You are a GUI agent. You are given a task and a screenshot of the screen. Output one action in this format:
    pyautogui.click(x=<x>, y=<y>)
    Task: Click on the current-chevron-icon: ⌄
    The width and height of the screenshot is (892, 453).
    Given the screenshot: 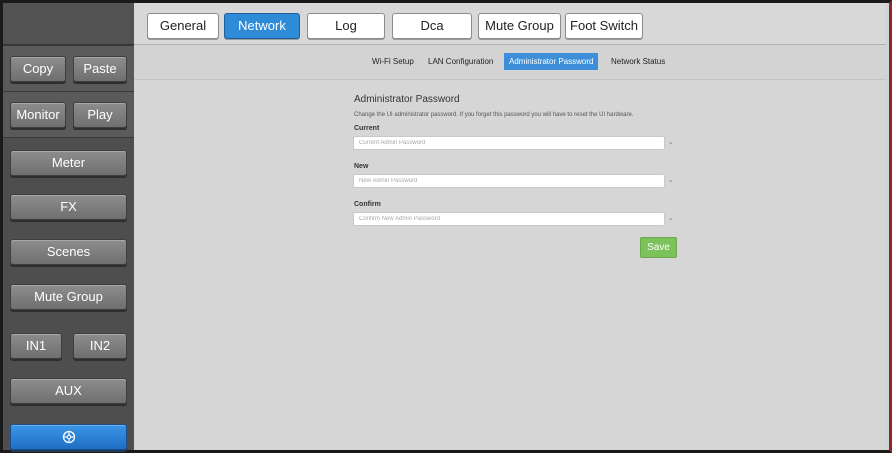 What is the action you would take?
    pyautogui.click(x=671, y=142)
    